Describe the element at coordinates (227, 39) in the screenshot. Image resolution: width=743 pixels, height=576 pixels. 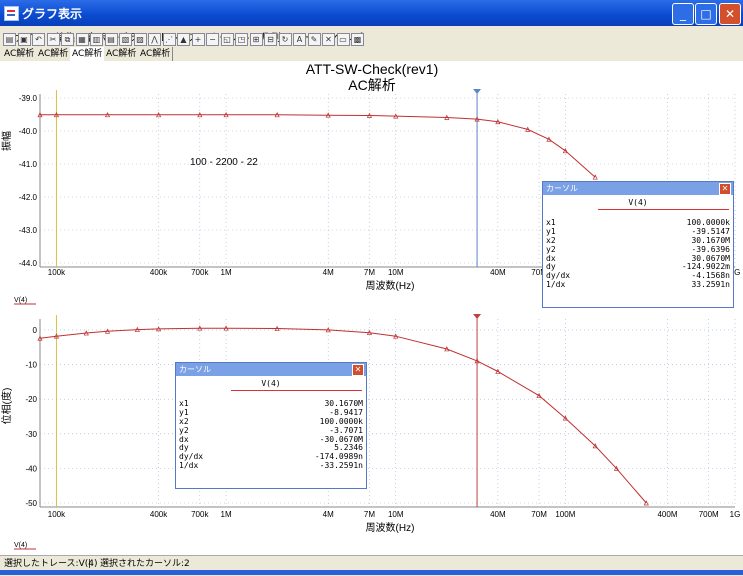
I see `zoom-fit-icon: ◱` at that location.